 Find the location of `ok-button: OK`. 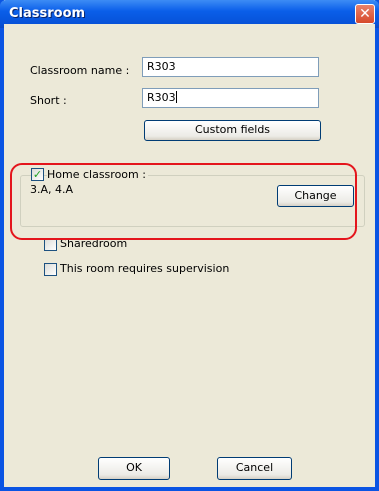

ok-button: OK is located at coordinates (134, 468).